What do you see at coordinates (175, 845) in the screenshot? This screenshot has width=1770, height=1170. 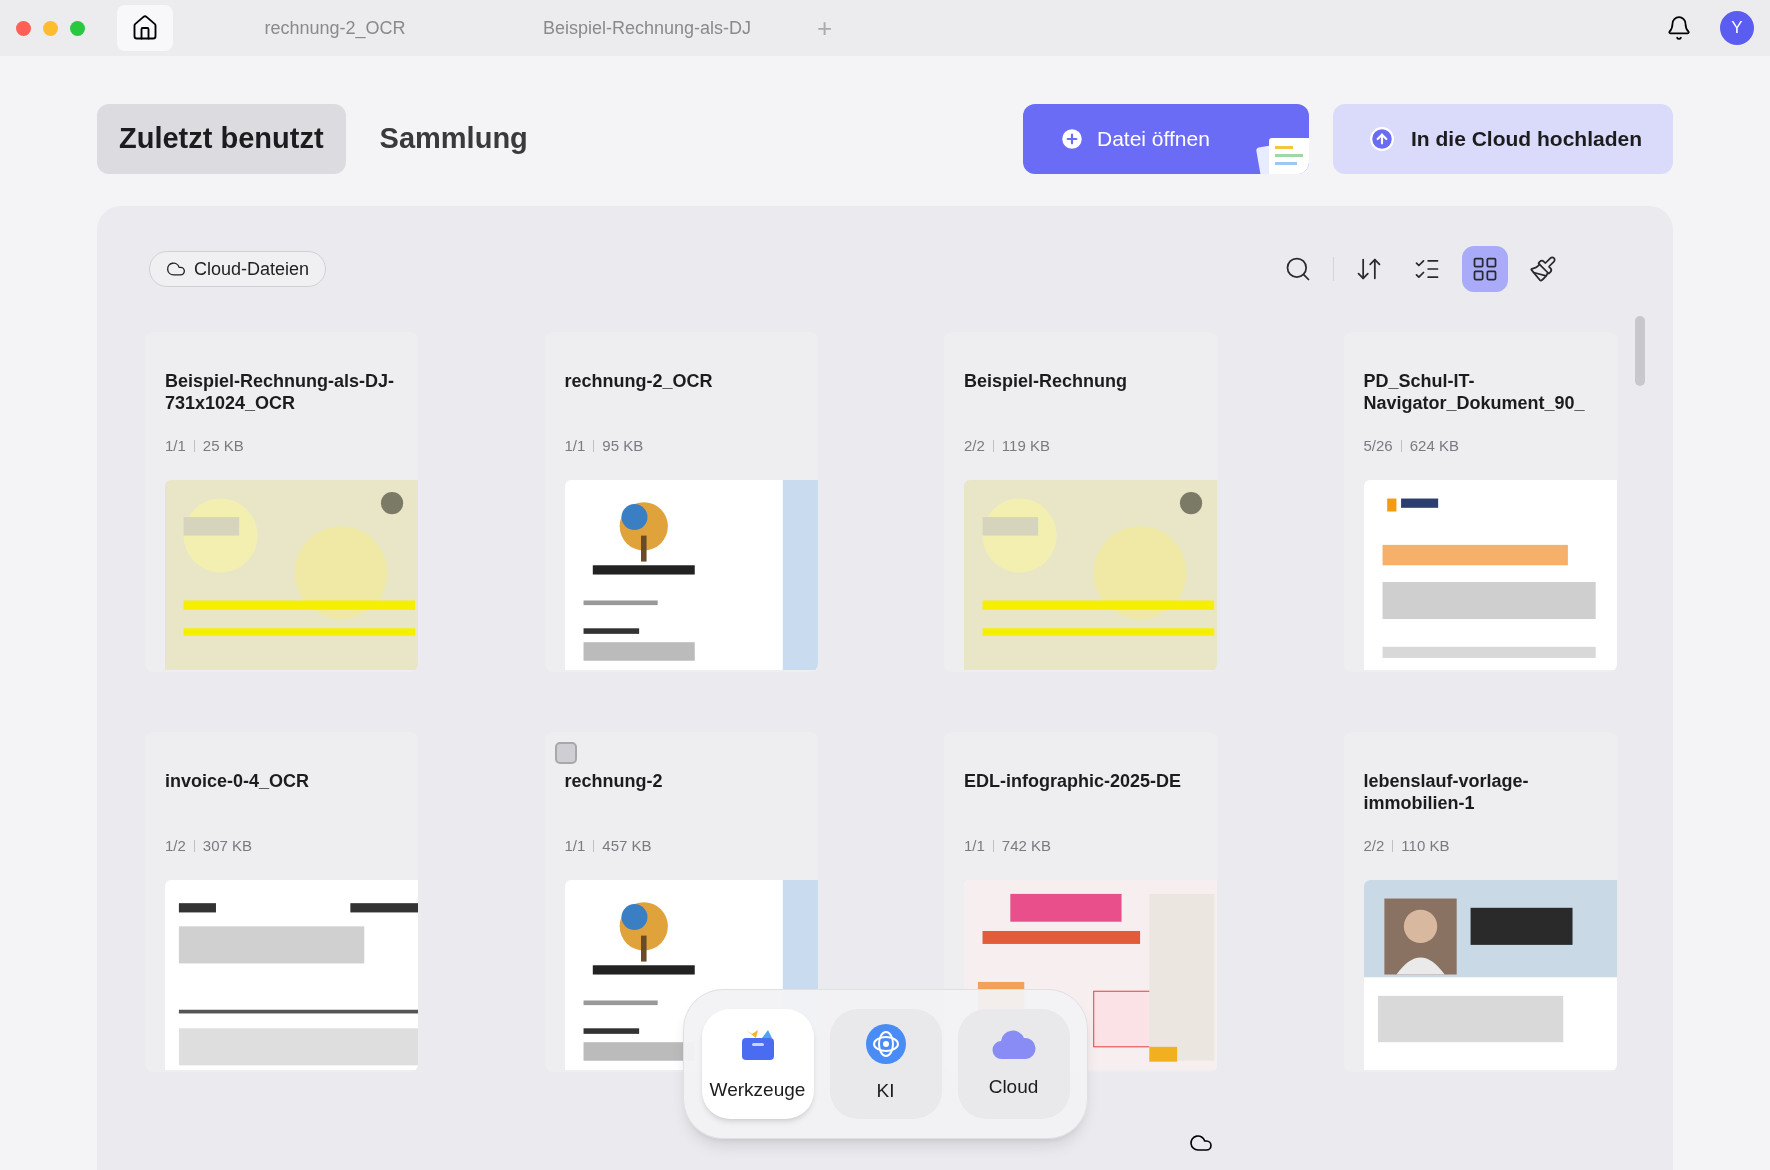 I see `page-count: 1/2` at bounding box center [175, 845].